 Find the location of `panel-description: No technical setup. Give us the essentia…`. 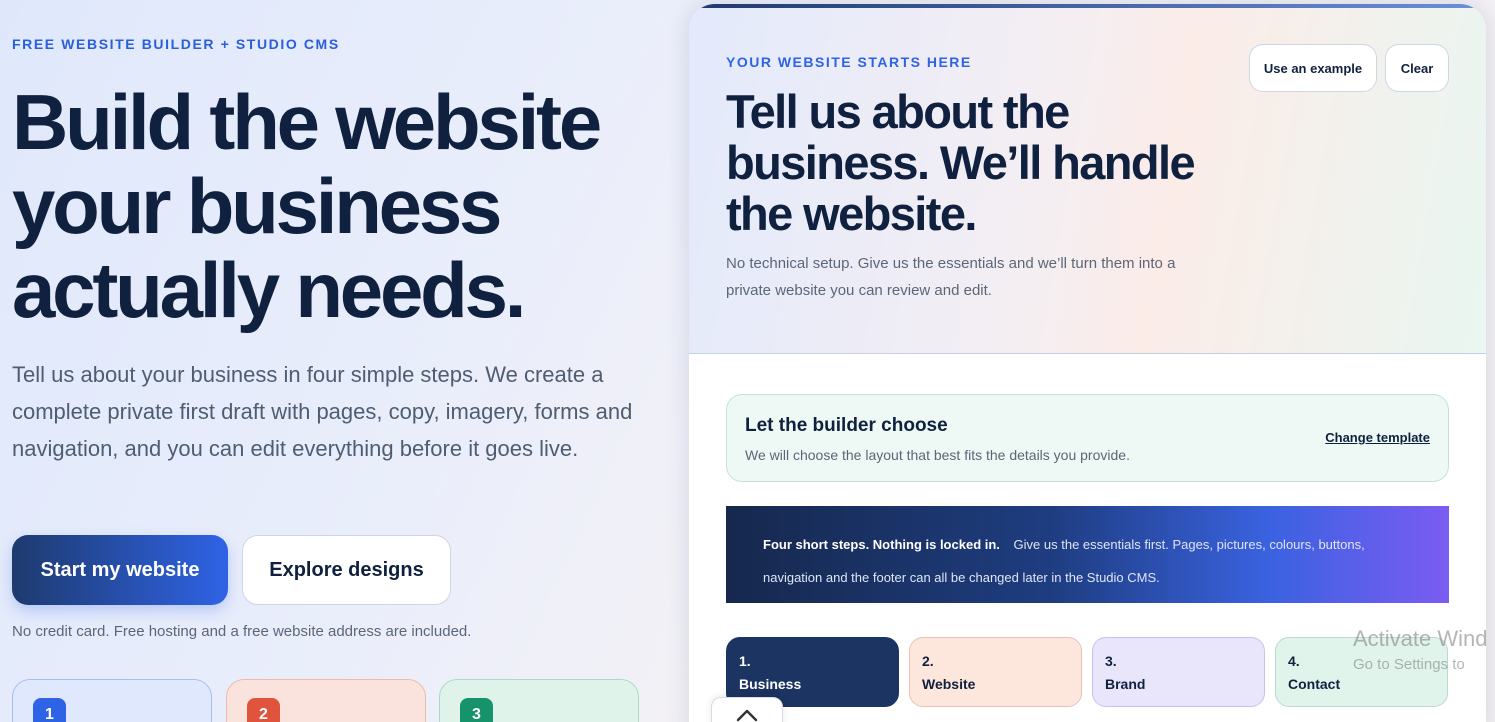

panel-description: No technical setup. Give us the essentia… is located at coordinates (951, 277).